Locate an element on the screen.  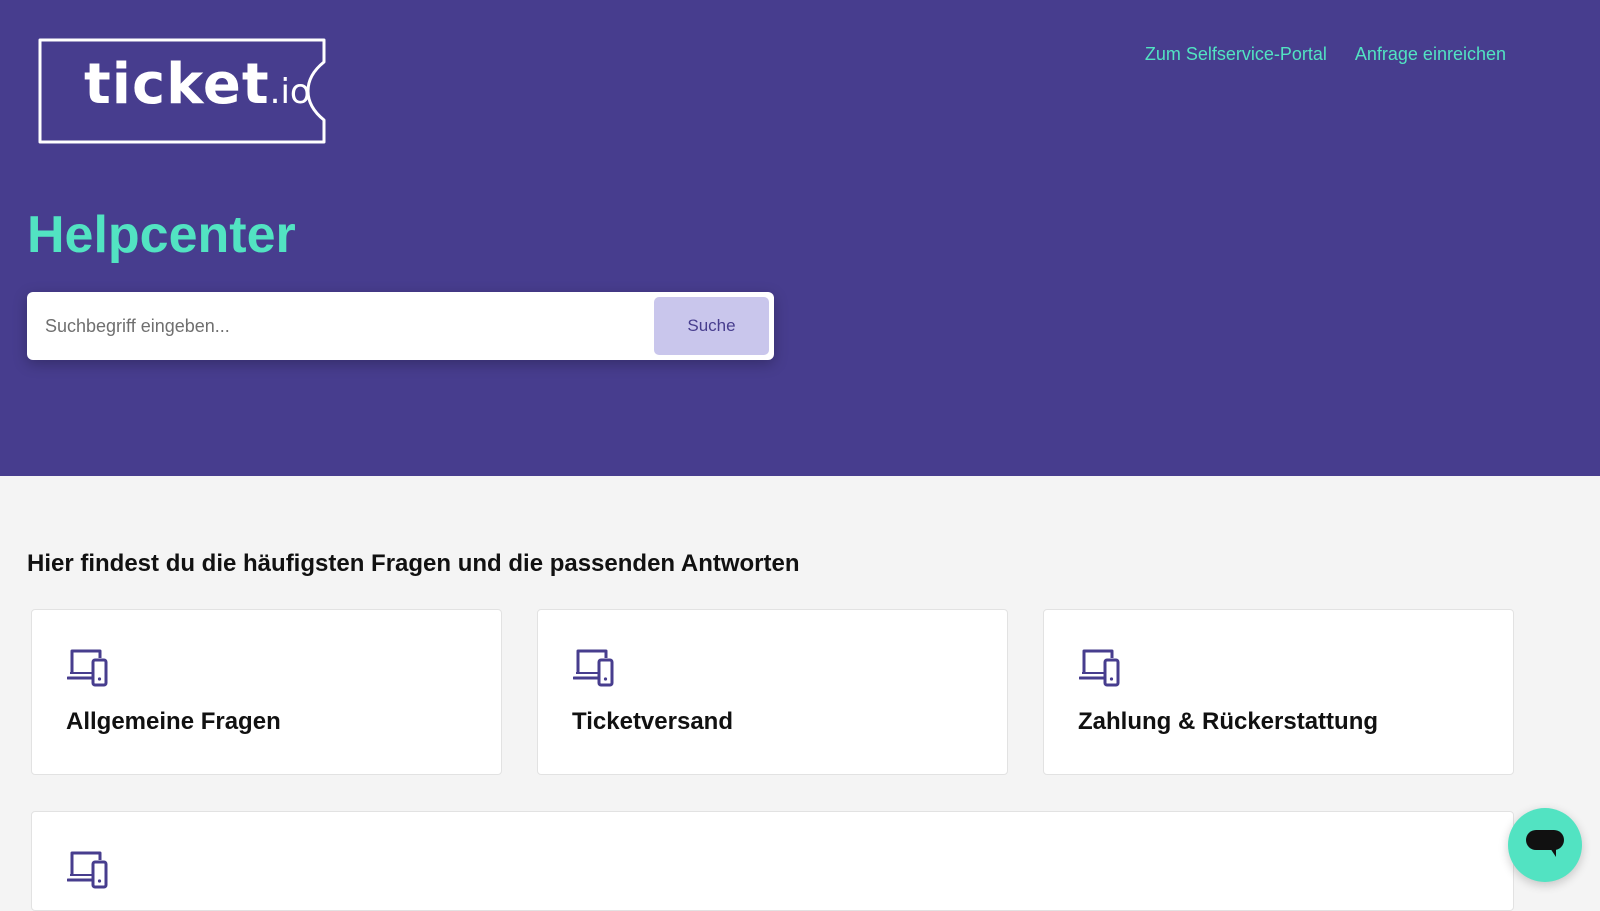
category-title: Zahlung & Rückerstattung is located at coordinates (1228, 721).